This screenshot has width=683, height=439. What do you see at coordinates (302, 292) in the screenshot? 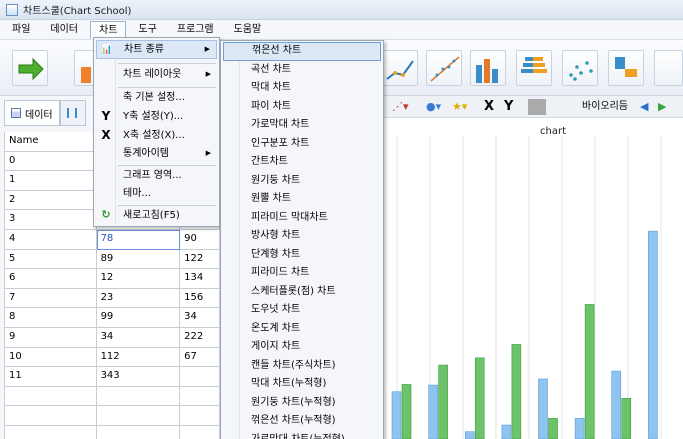
I see `submenu-item-chart-type: 스케터플롯(점) 차트` at bounding box center [302, 292].